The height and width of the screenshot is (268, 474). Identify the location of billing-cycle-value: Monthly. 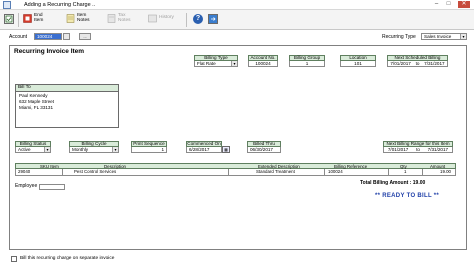
(80, 149).